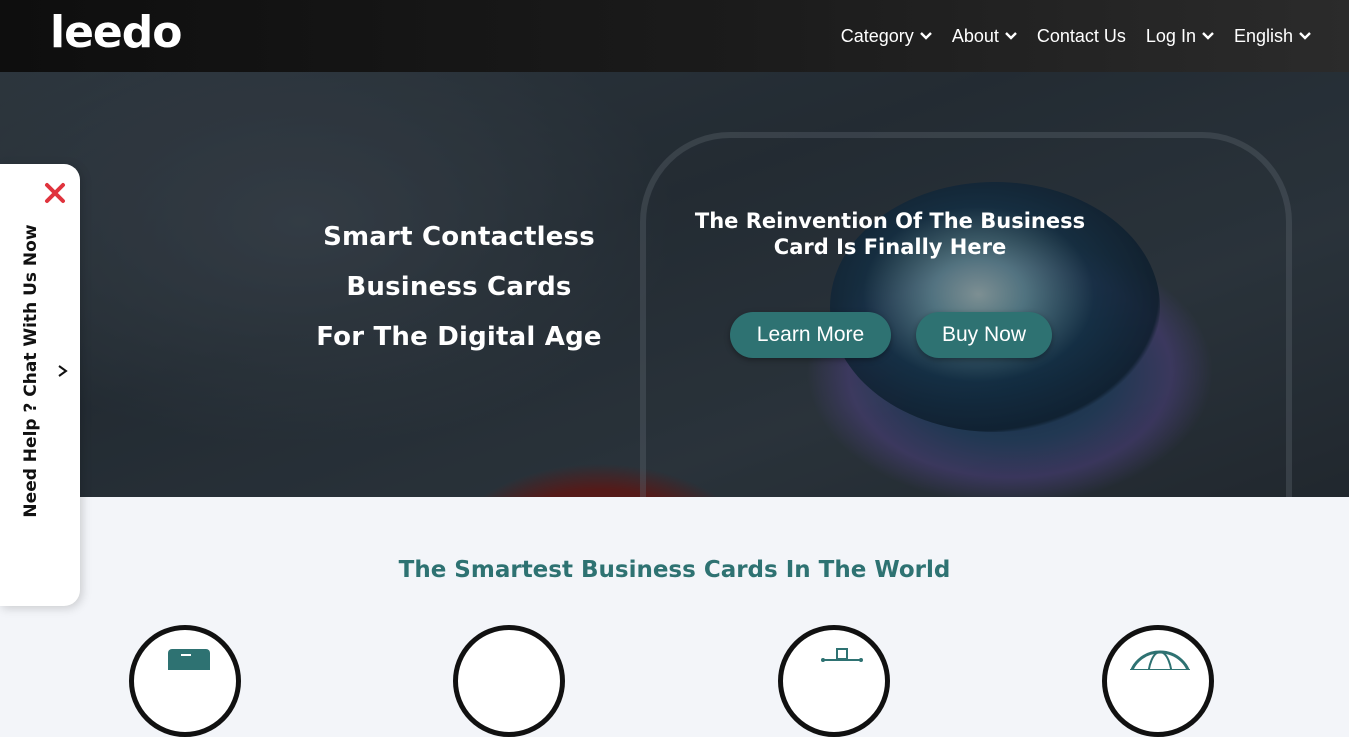 This screenshot has height=737, width=1349. I want to click on nav-item-about: About, so click(984, 36).